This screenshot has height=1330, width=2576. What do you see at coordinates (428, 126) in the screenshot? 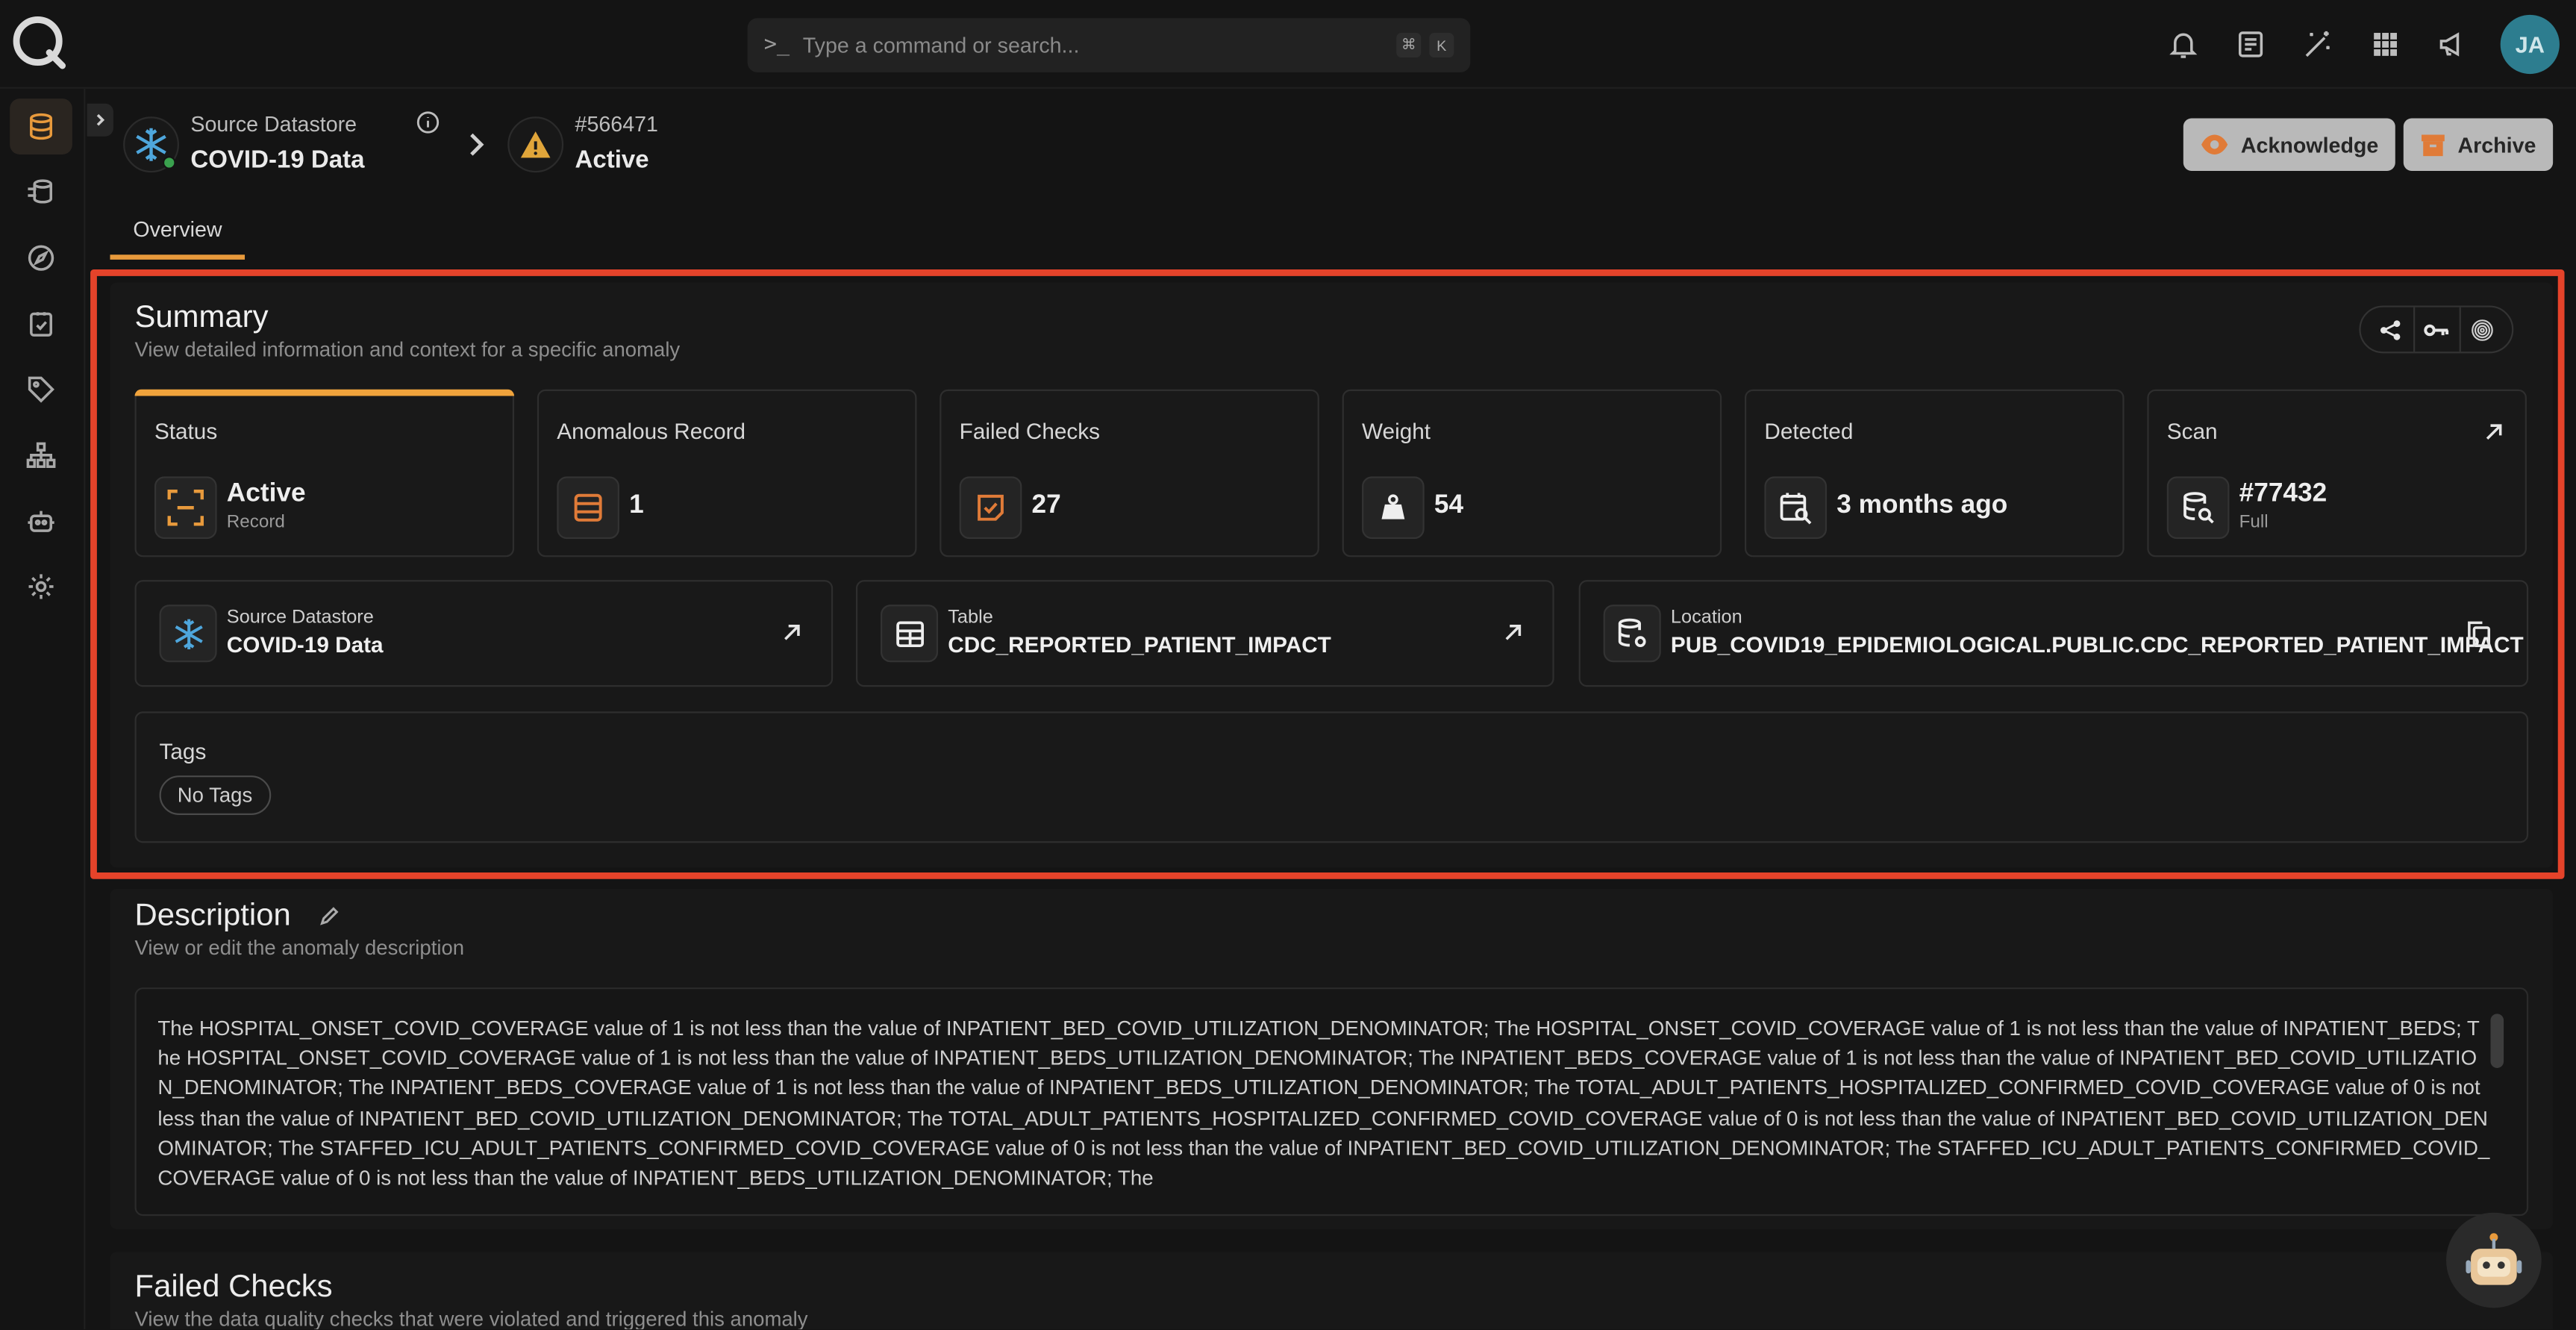
I see `info-icon` at bounding box center [428, 126].